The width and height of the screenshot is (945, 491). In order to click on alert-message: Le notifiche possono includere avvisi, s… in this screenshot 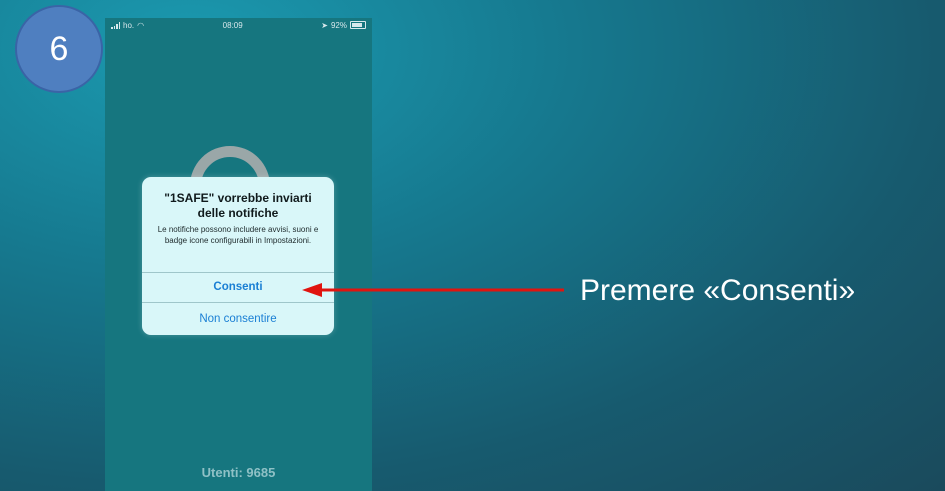, I will do `click(238, 235)`.